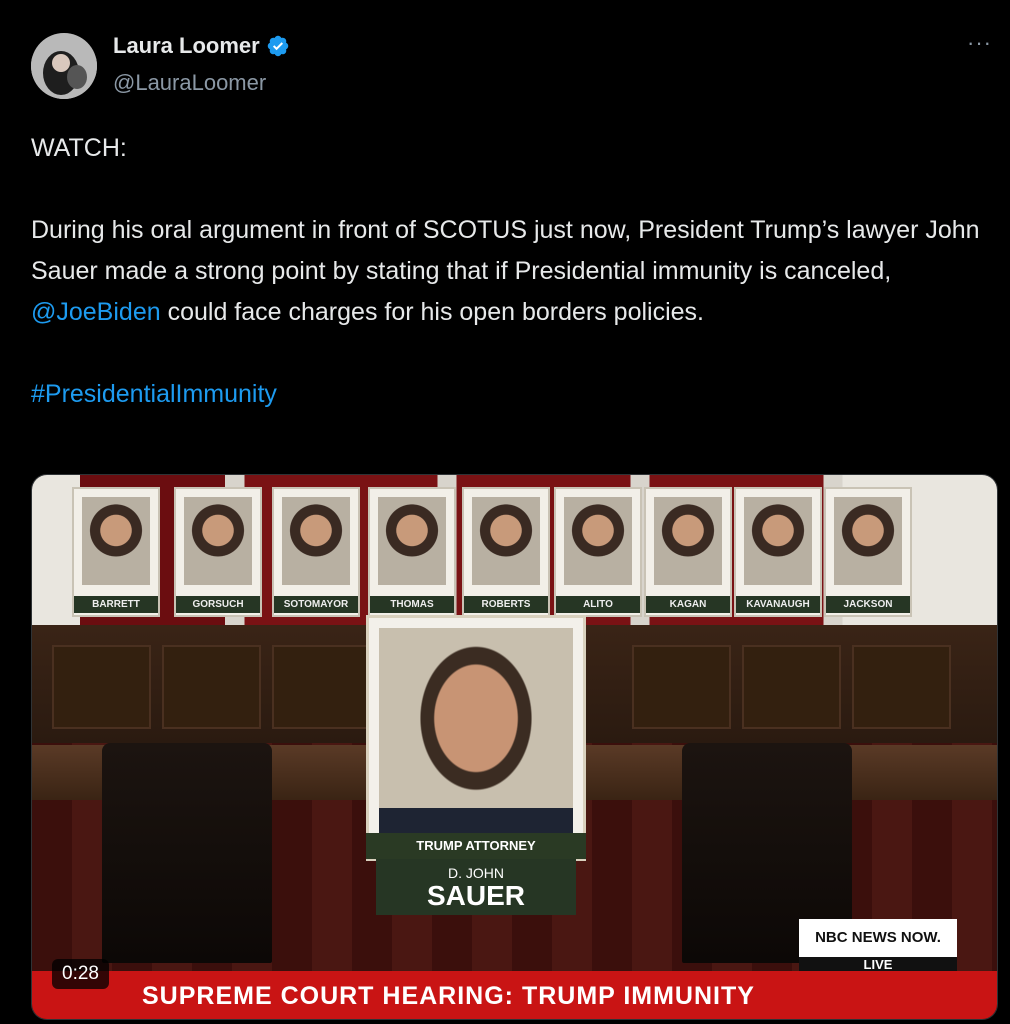 The height and width of the screenshot is (1024, 1010). Describe the element at coordinates (778, 604) in the screenshot. I see `justice-name: KAVANAUGH` at that location.